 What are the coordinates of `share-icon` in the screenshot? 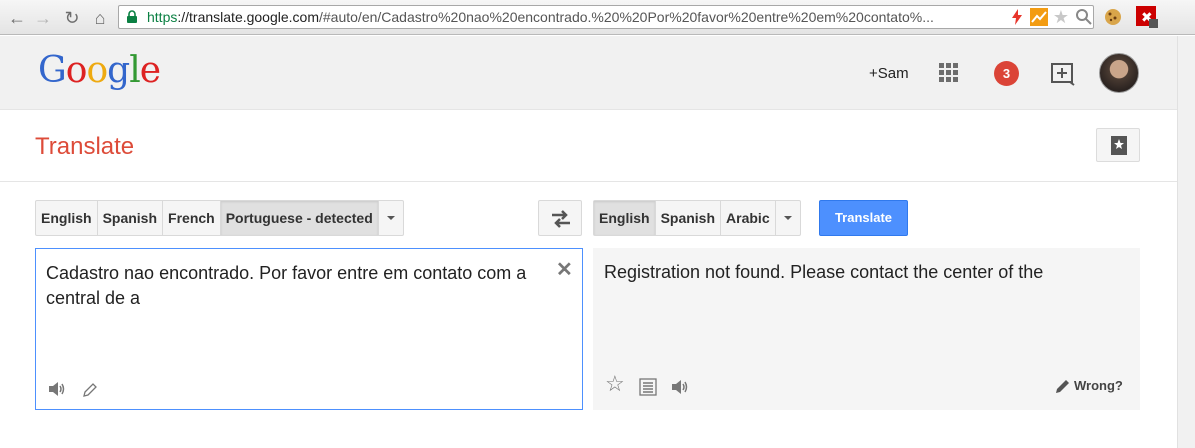 It's located at (1063, 74).